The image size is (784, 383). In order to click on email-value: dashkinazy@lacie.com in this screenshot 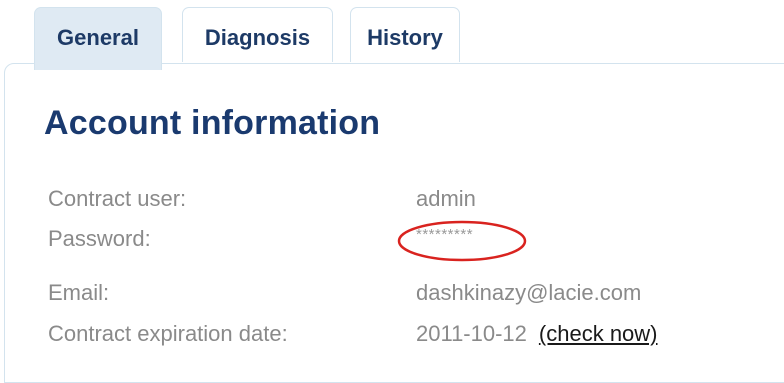, I will do `click(529, 292)`.